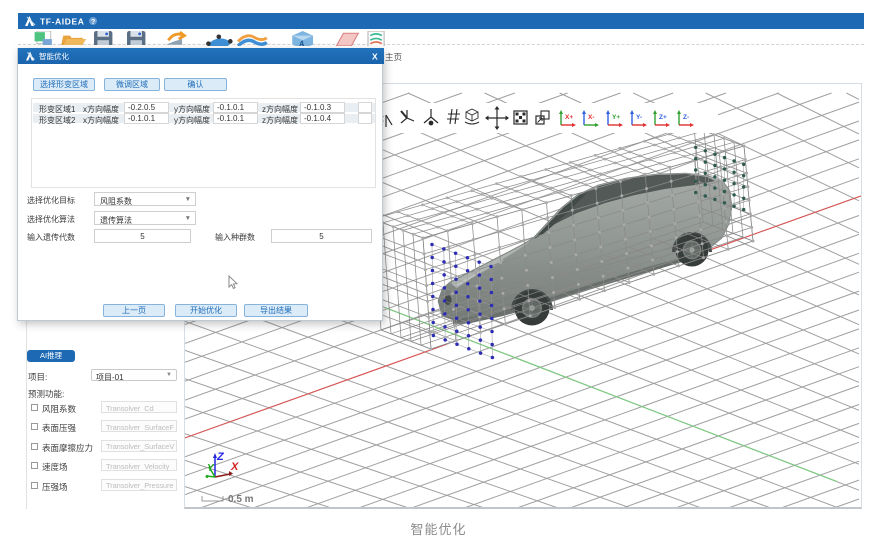 This screenshot has width=877, height=548. Describe the element at coordinates (54, 56) in the screenshot. I see `svg-text: 智能优化` at that location.